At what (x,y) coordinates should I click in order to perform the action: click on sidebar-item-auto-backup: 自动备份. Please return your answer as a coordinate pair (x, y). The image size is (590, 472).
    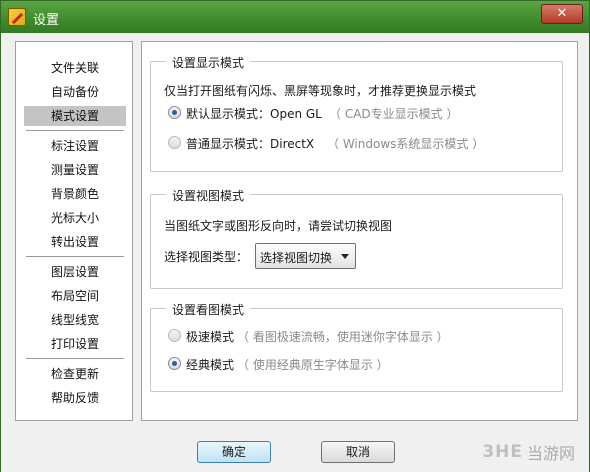
    Looking at the image, I should click on (75, 92).